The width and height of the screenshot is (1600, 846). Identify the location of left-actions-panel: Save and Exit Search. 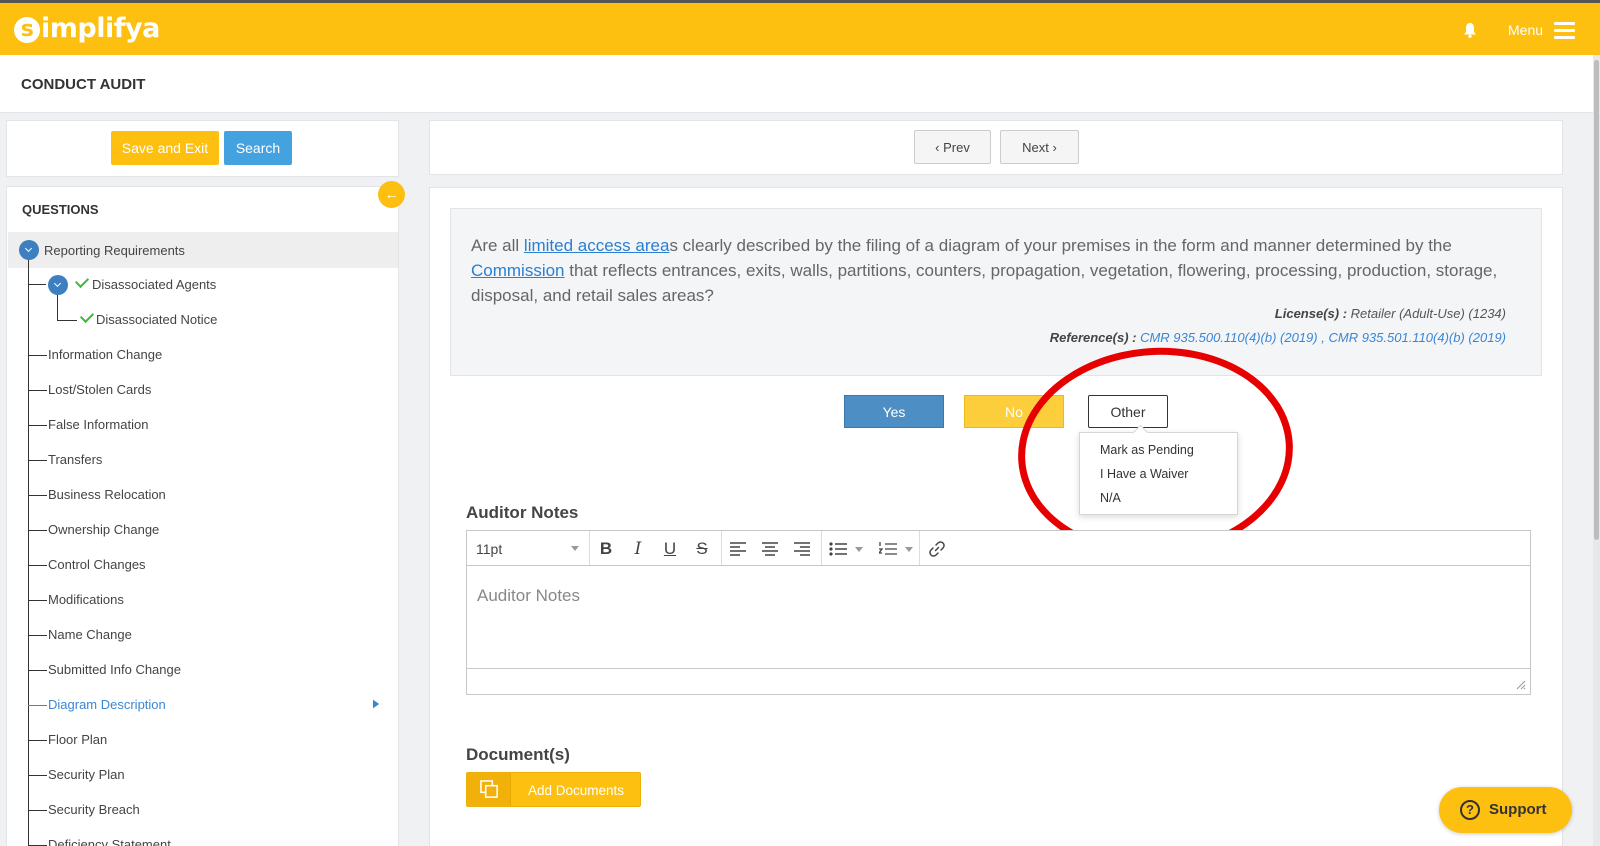
(202, 148).